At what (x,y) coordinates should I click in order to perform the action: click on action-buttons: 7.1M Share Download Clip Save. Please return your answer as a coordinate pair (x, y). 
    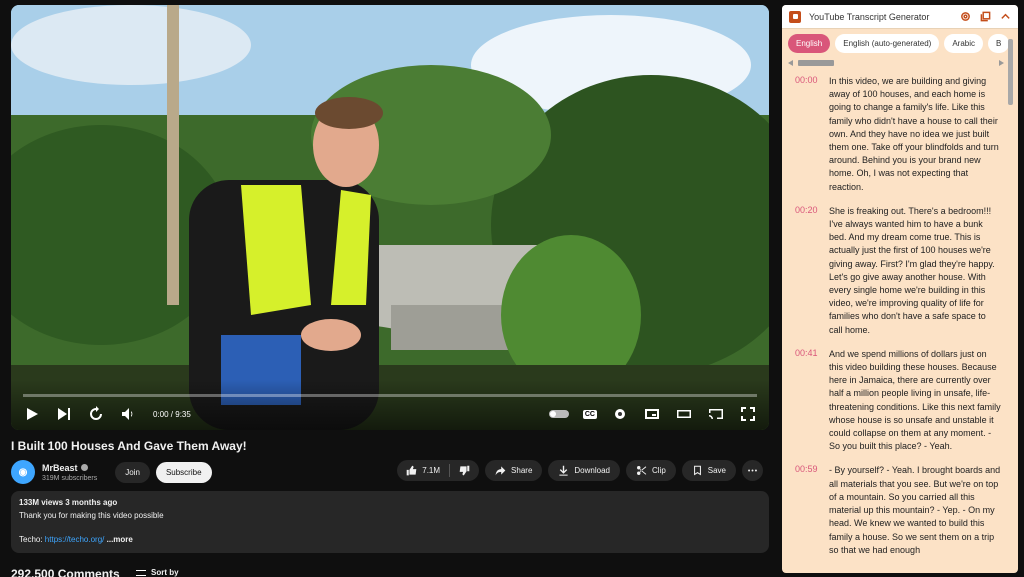
    Looking at the image, I should click on (583, 470).